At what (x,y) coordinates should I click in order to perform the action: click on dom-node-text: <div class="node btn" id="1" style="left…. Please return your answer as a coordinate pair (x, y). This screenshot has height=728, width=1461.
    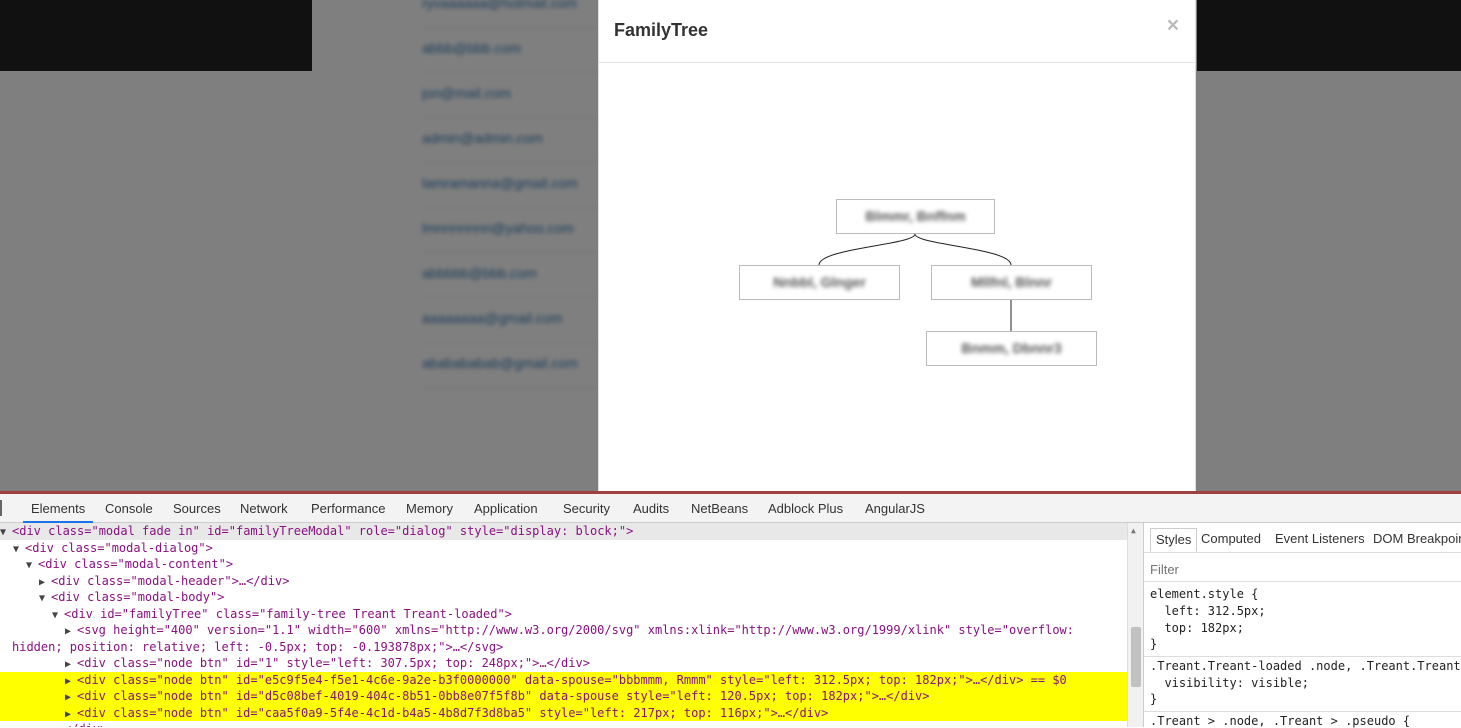
    Looking at the image, I should click on (333, 663).